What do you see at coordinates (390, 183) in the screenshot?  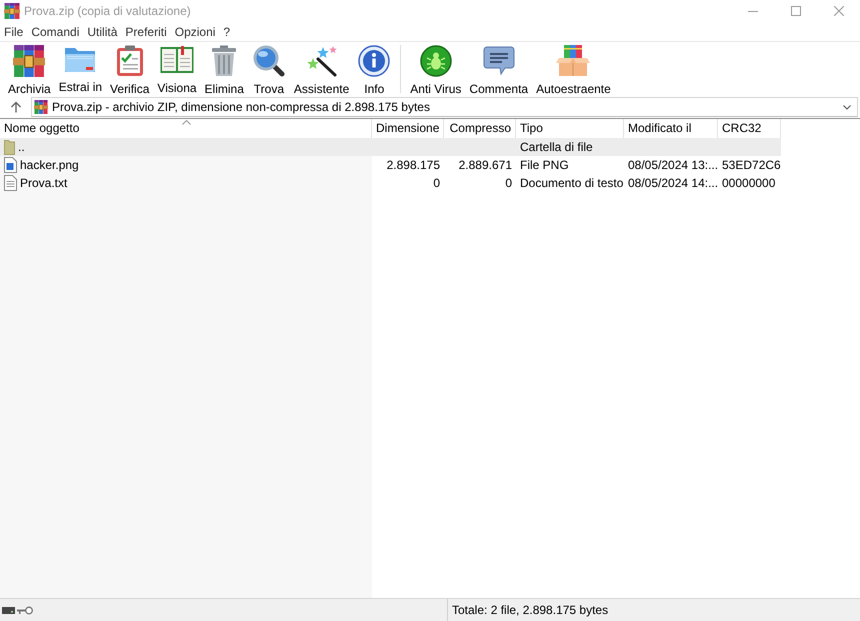 I see `file-row: Prova.txt 0 0 Documento di testo 08/05/2024 14:... 00000000` at bounding box center [390, 183].